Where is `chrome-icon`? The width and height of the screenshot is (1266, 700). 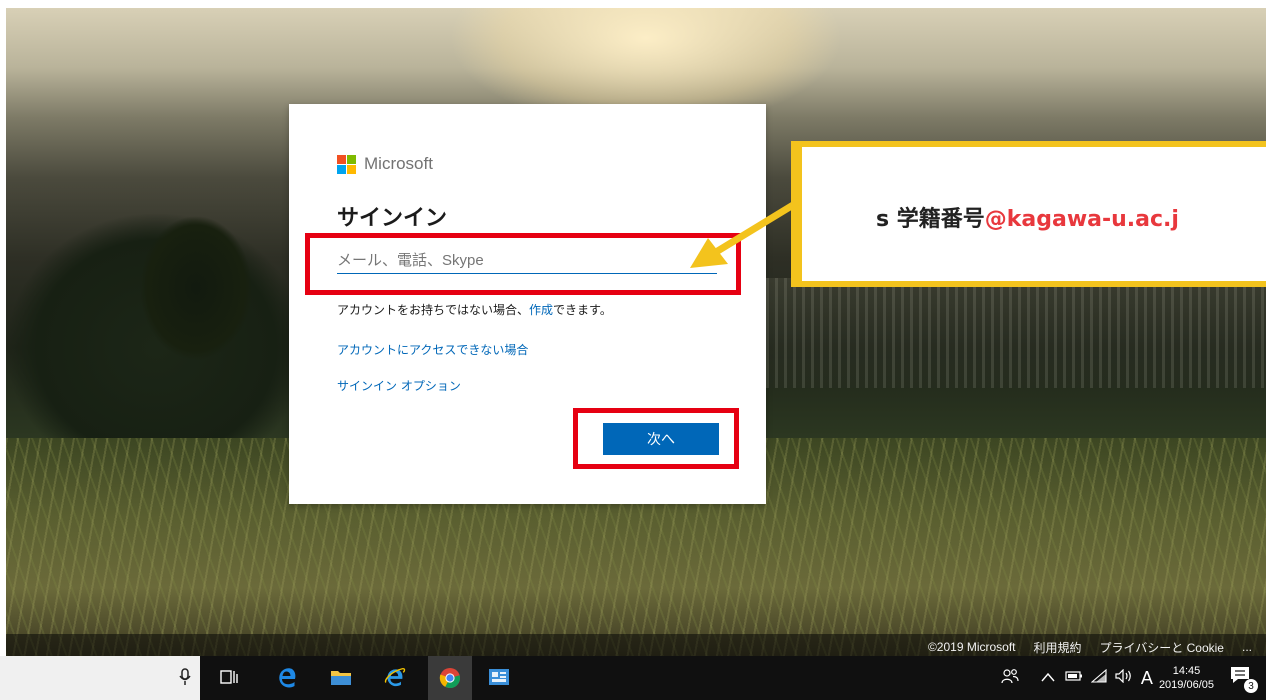
chrome-icon is located at coordinates (450, 678).